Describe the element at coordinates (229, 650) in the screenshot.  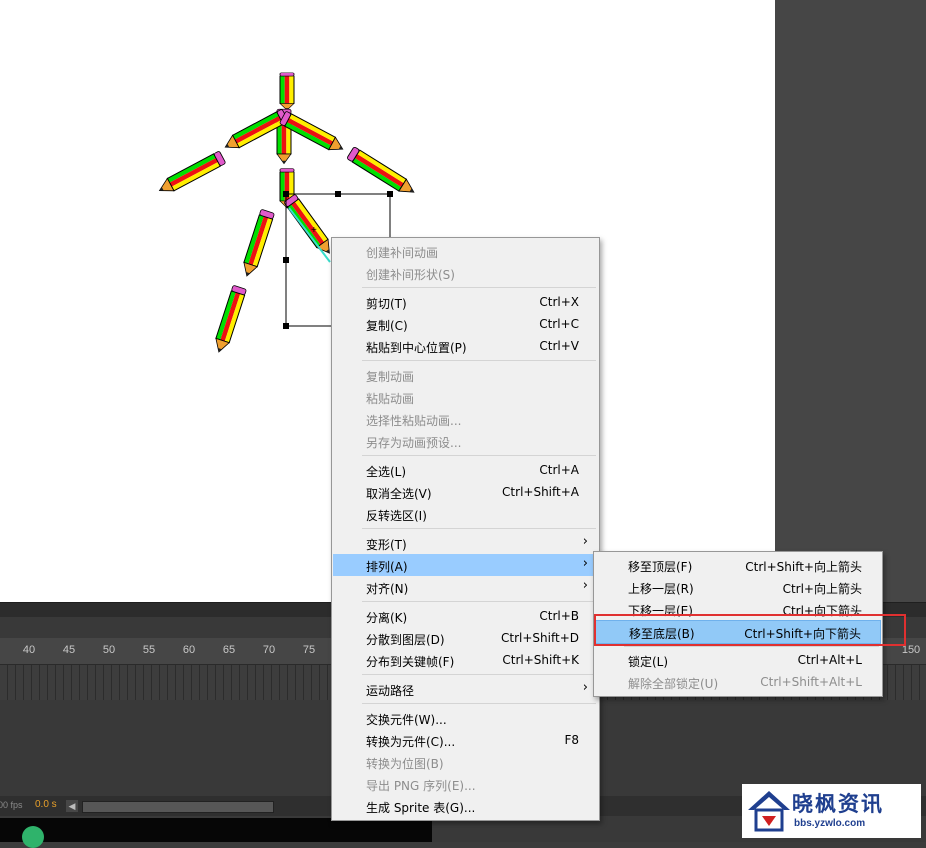
I see `ruler-tick: 65` at that location.